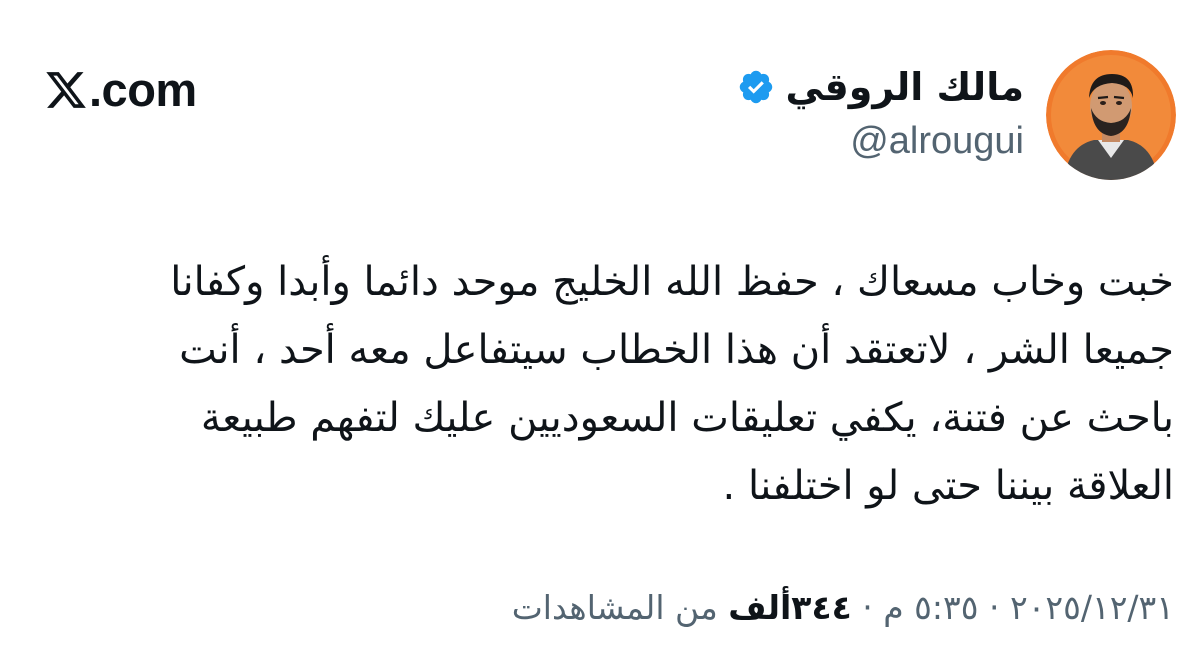 The height and width of the screenshot is (669, 1200). I want to click on author-names: مالك الروقي @alrougui, so click(880, 115).